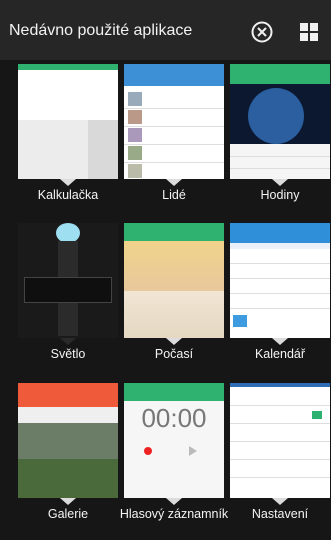  Describe the element at coordinates (68, 514) in the screenshot. I see `app-label: Galerie` at that location.